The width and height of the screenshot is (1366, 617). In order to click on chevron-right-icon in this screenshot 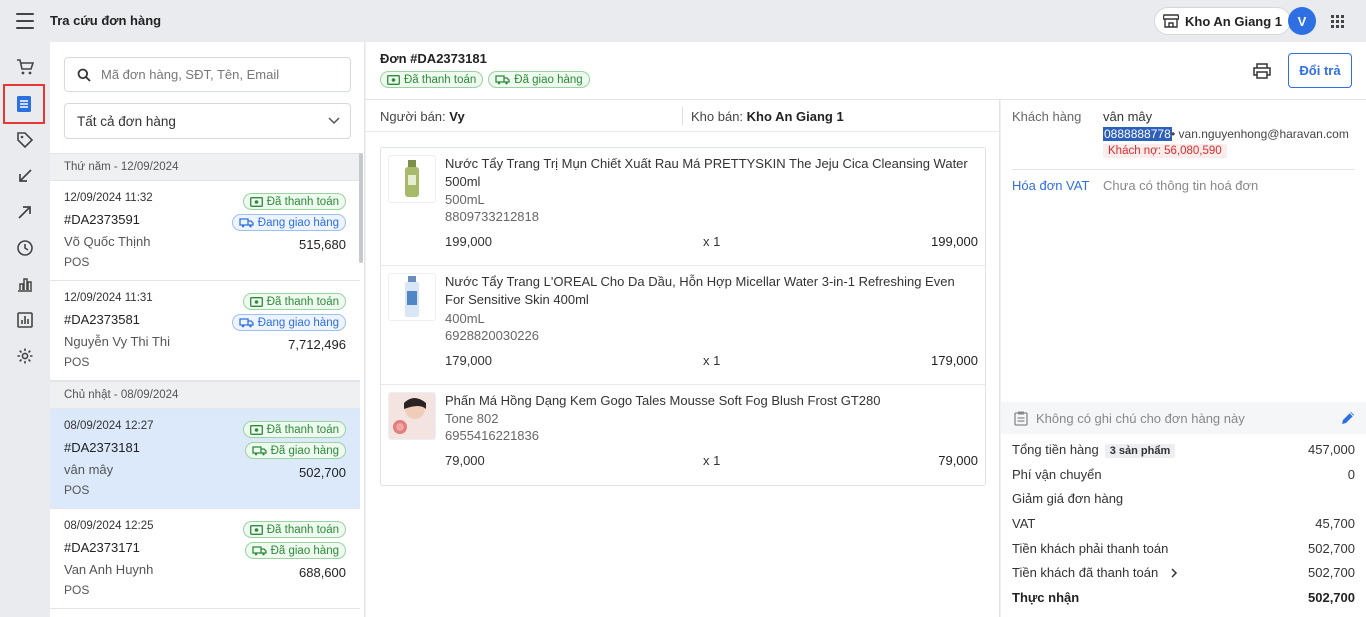, I will do `click(1174, 573)`.